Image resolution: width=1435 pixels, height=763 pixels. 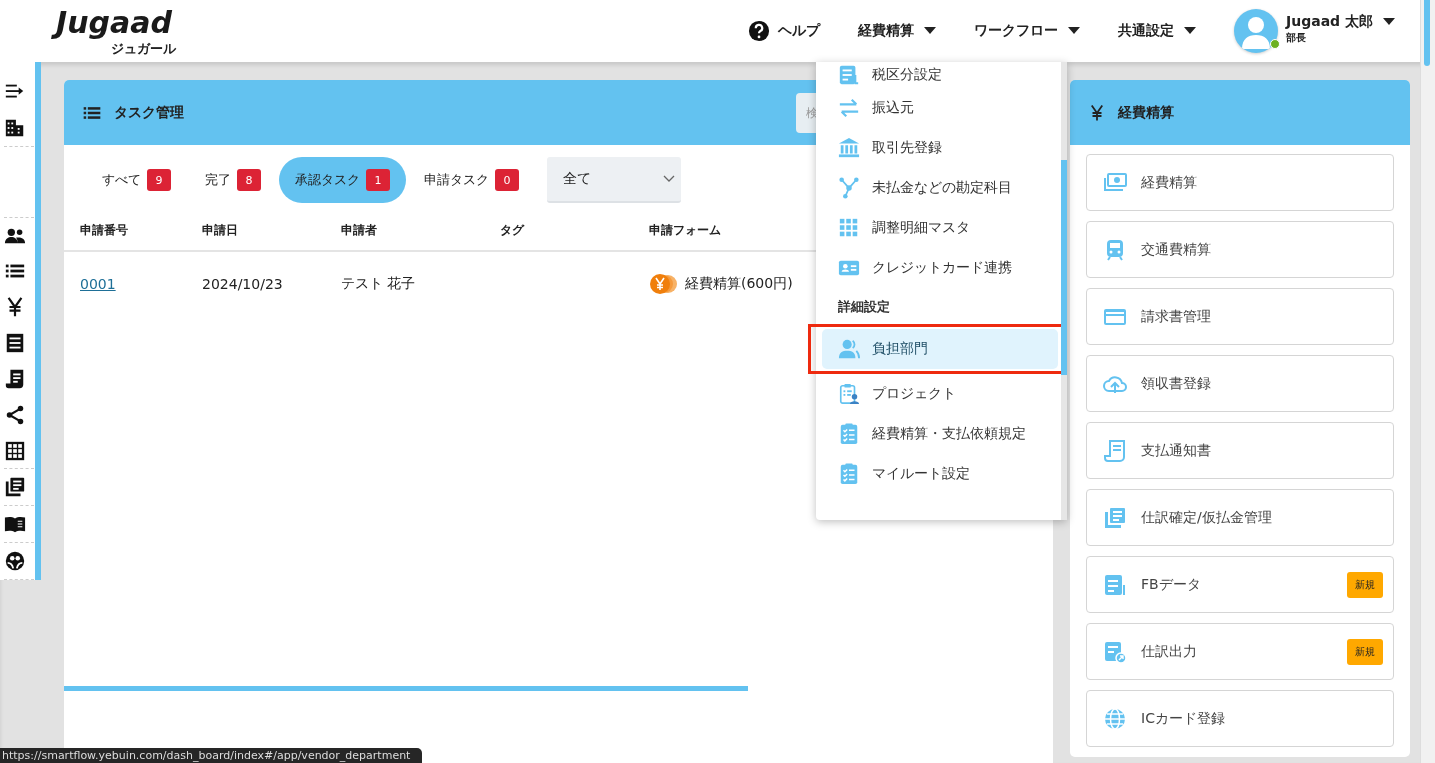 What do you see at coordinates (1240, 450) in the screenshot?
I see `menu-tile: 支払通知書` at bounding box center [1240, 450].